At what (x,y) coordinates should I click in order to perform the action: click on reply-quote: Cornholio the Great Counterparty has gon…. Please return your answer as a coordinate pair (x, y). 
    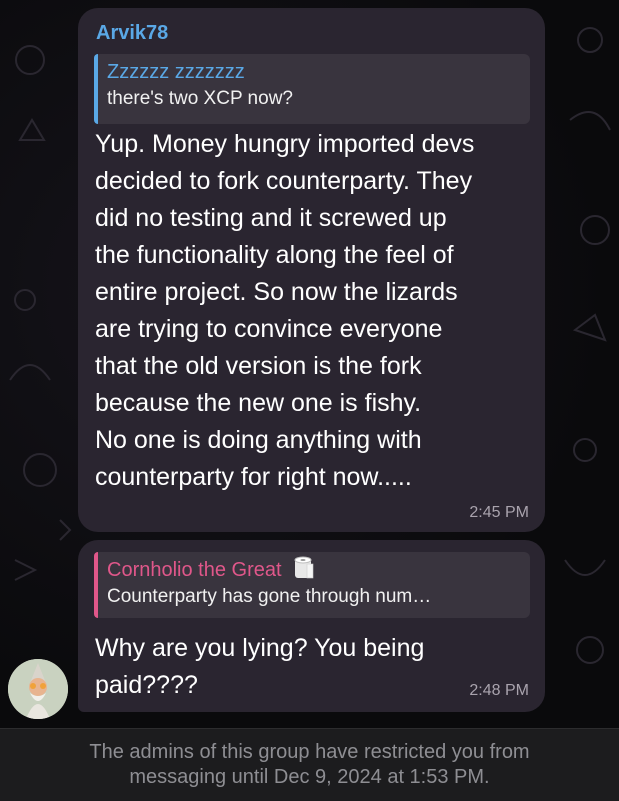
    Looking at the image, I should click on (312, 585).